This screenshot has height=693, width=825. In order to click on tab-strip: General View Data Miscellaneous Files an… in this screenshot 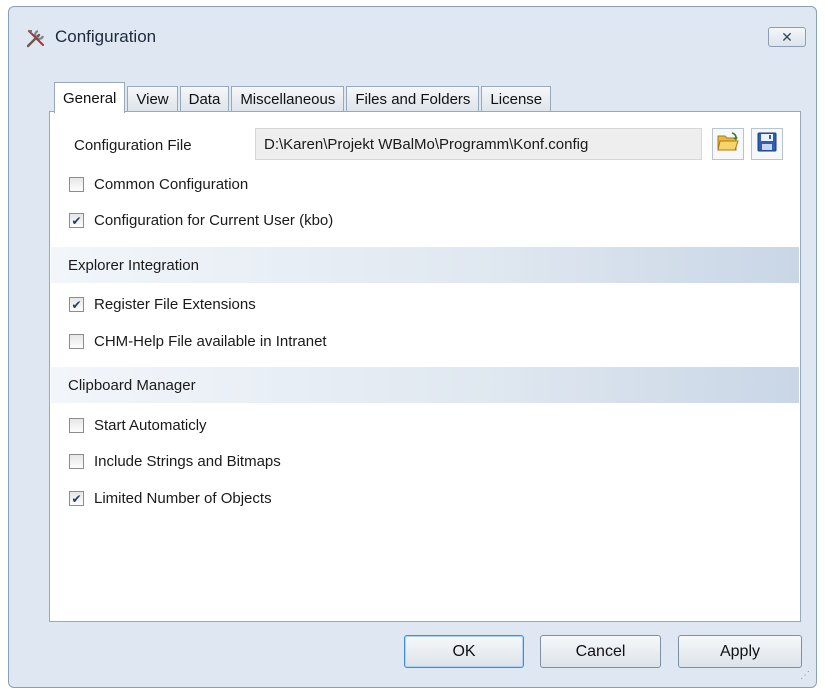, I will do `click(303, 97)`.